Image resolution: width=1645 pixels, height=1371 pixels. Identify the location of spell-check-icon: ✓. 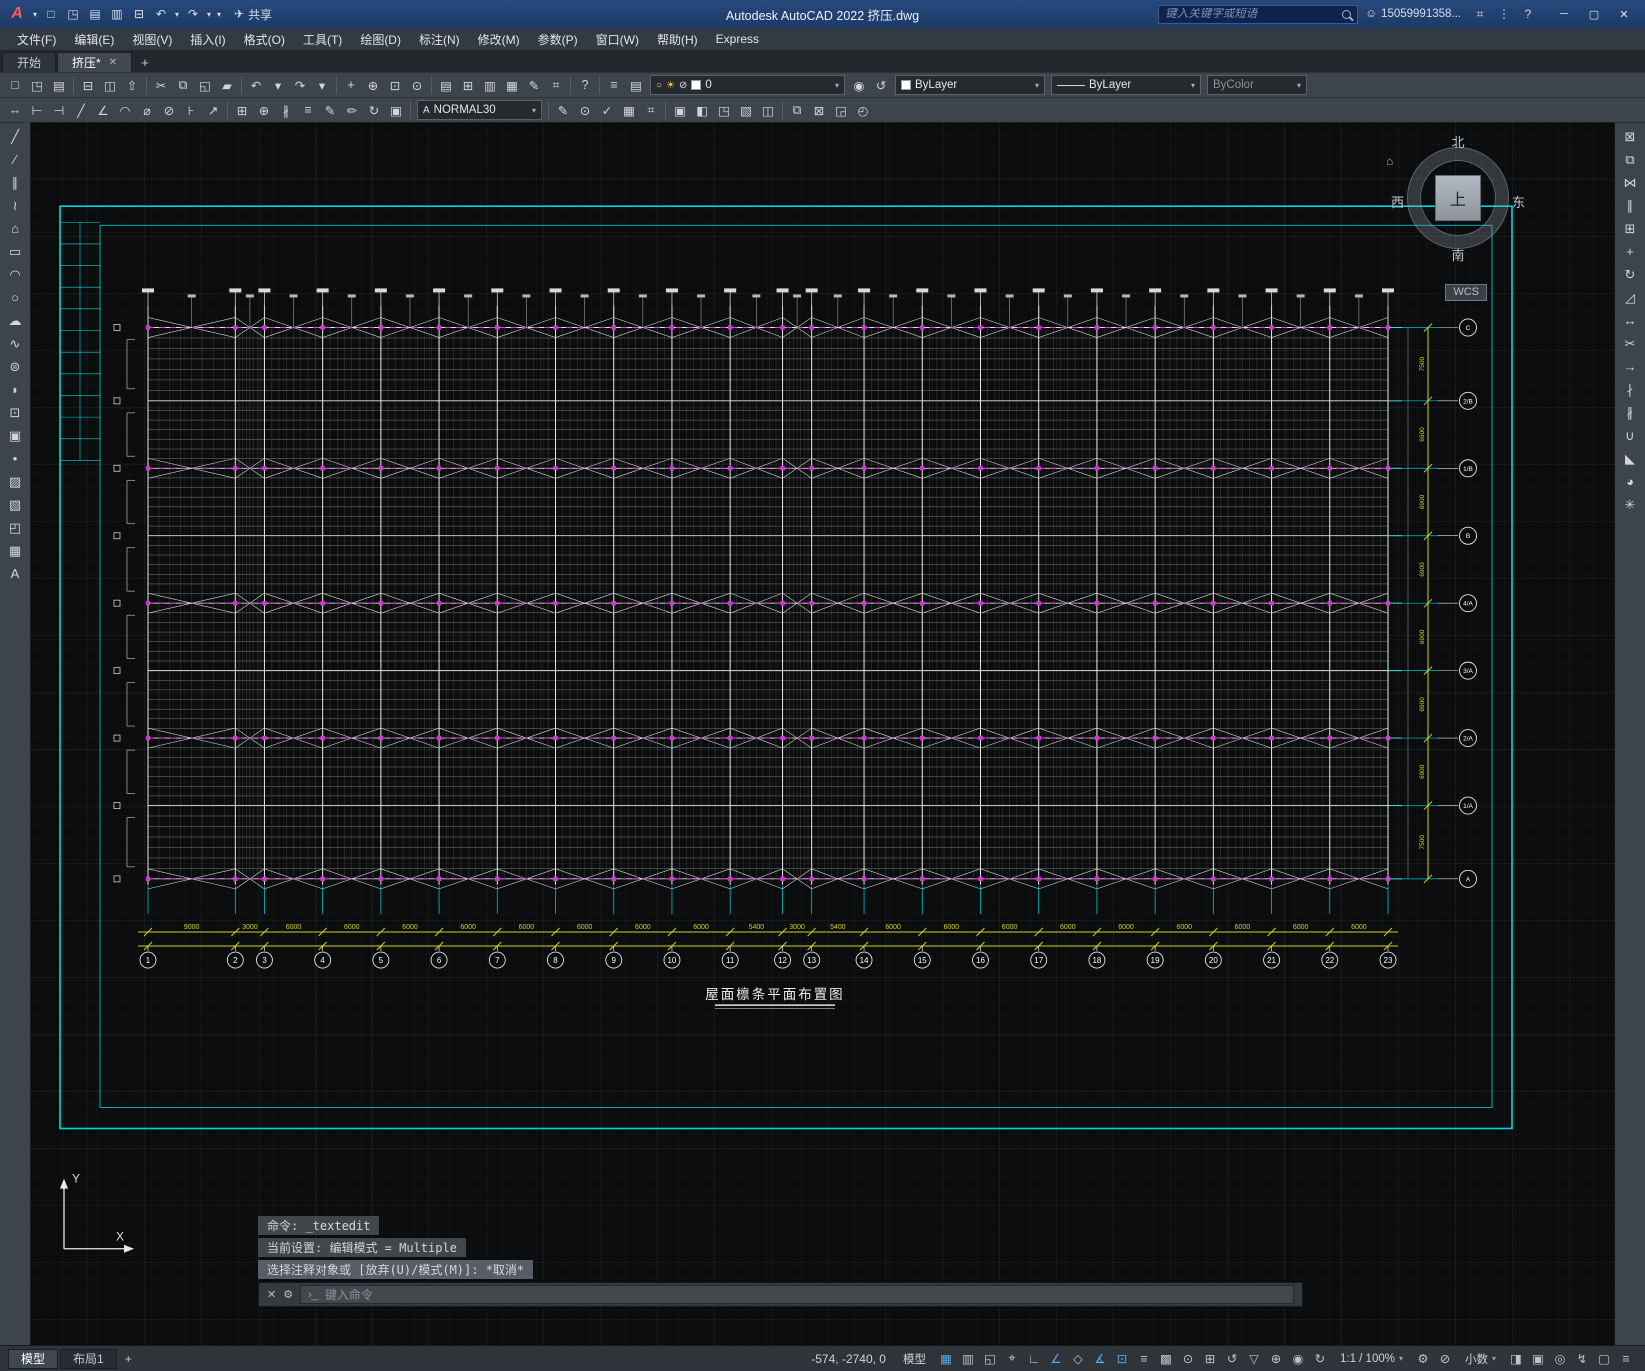
(607, 110).